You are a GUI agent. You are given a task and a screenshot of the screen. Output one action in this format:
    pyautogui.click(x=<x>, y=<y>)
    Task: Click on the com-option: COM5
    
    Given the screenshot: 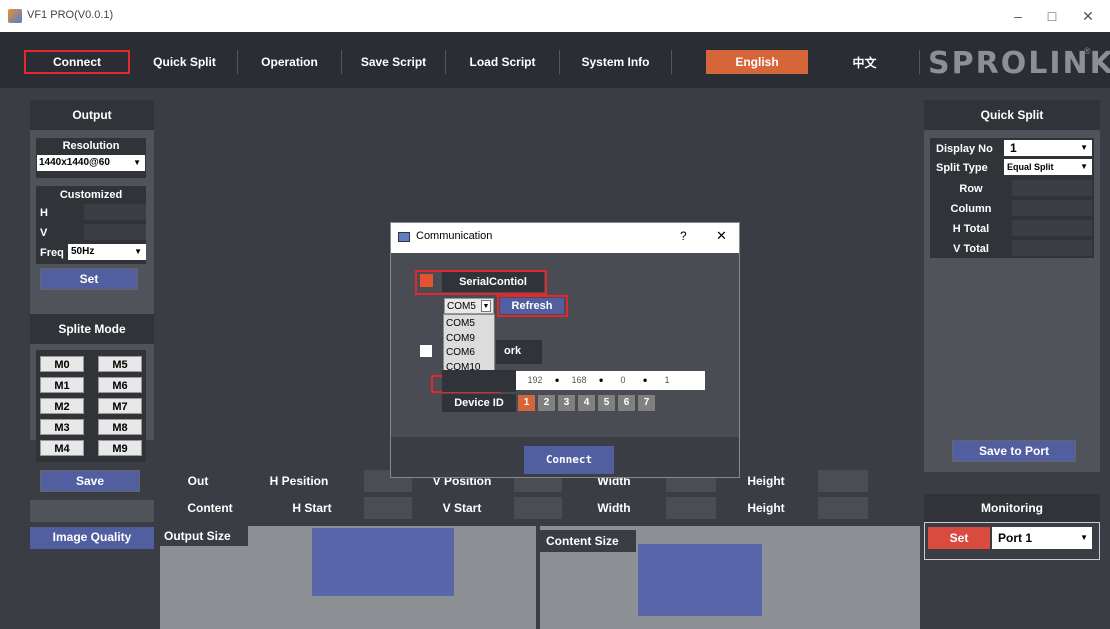 What is the action you would take?
    pyautogui.click(x=469, y=324)
    